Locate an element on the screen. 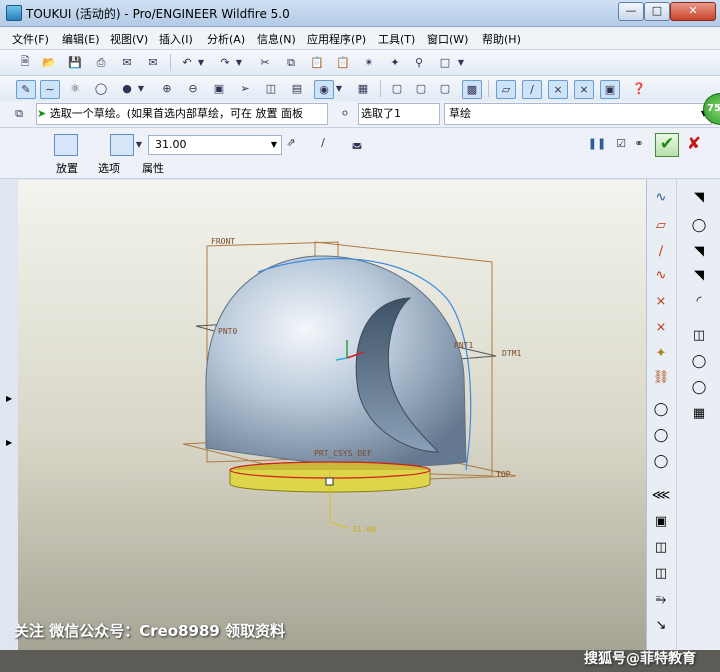 This screenshot has width=720, height=672. cancel-button: ✘ is located at coordinates (694, 144).